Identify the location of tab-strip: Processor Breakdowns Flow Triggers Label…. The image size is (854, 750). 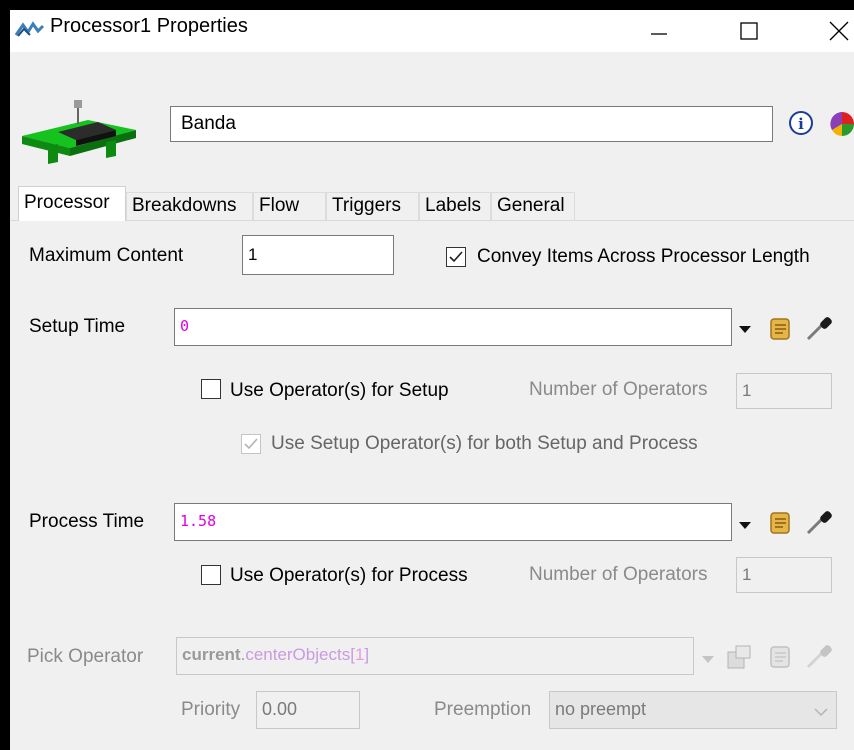
(432, 203).